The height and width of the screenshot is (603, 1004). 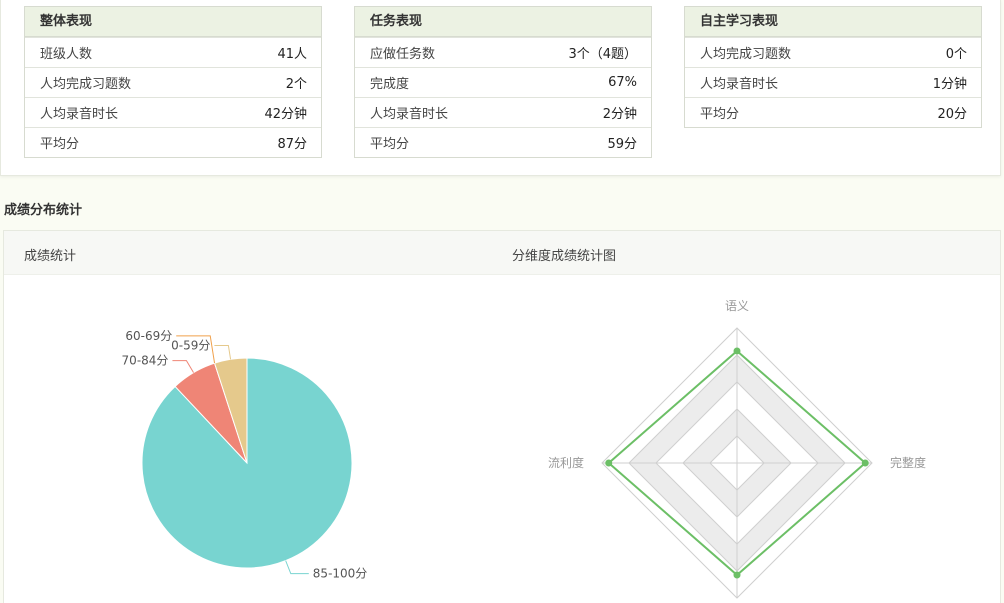 What do you see at coordinates (148, 336) in the screenshot?
I see `pie-label: 60-69分` at bounding box center [148, 336].